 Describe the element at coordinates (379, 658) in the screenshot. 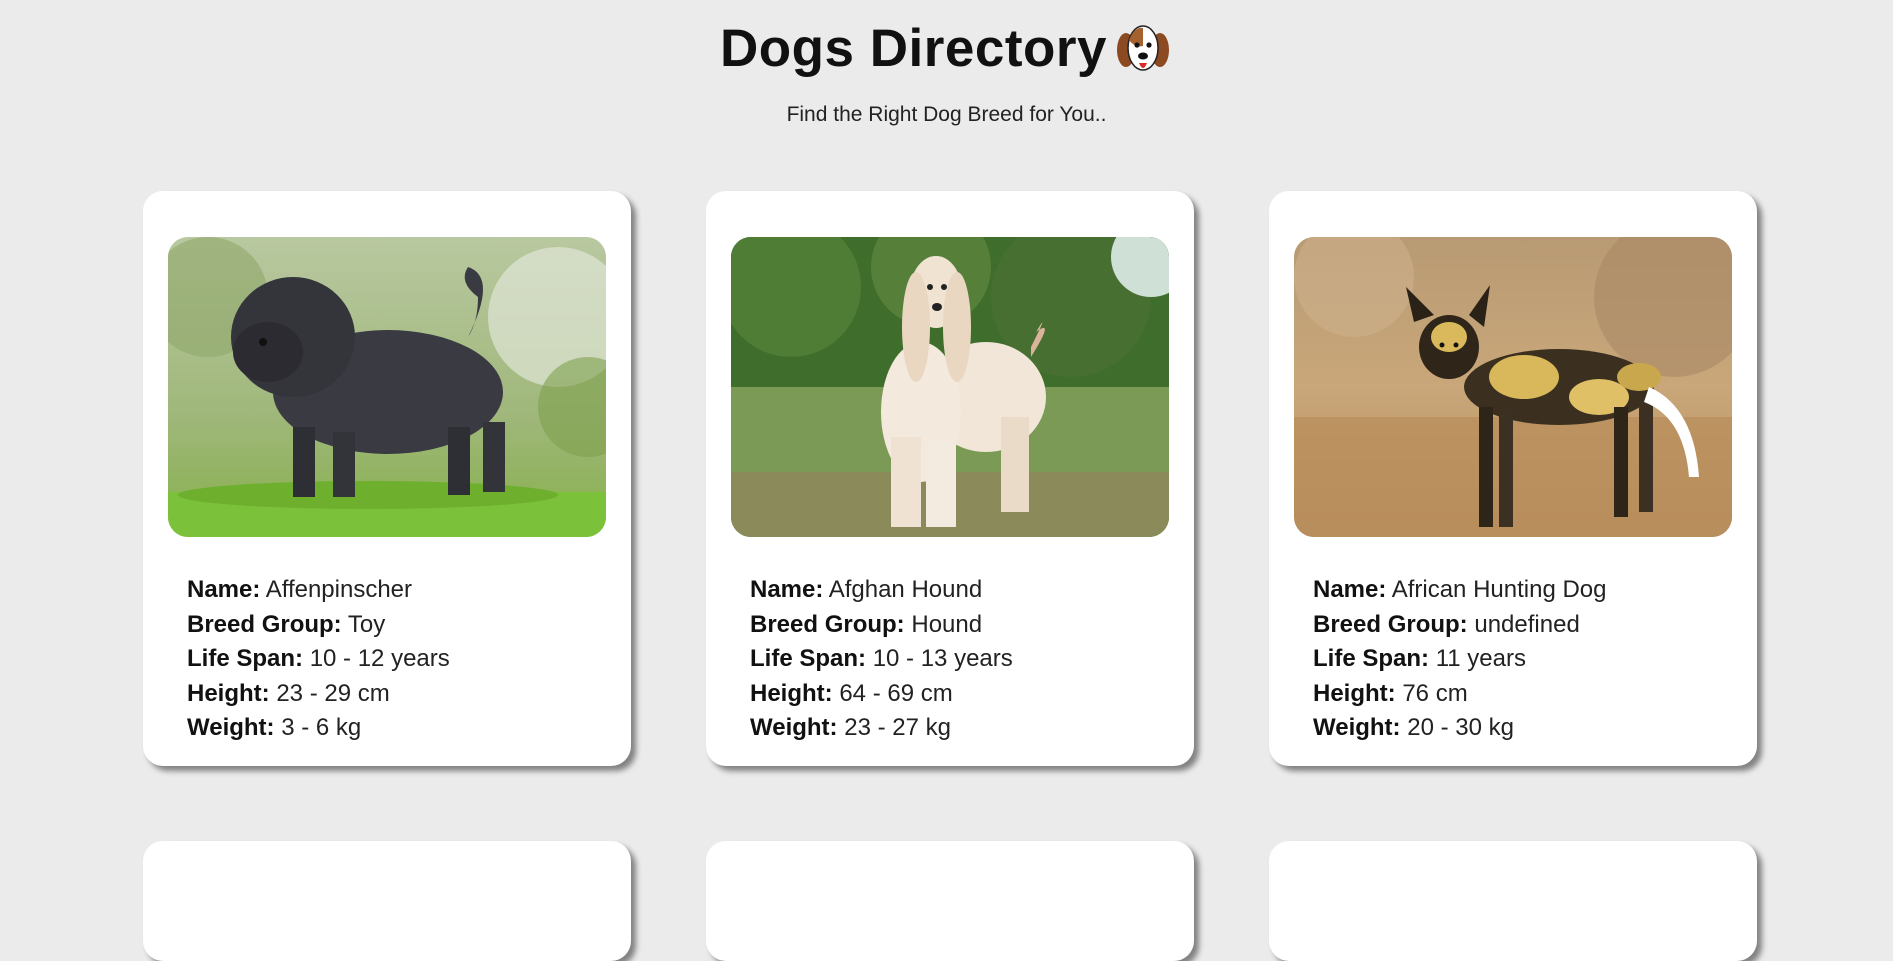

I see `life-span-value: 10 - 12 years` at that location.